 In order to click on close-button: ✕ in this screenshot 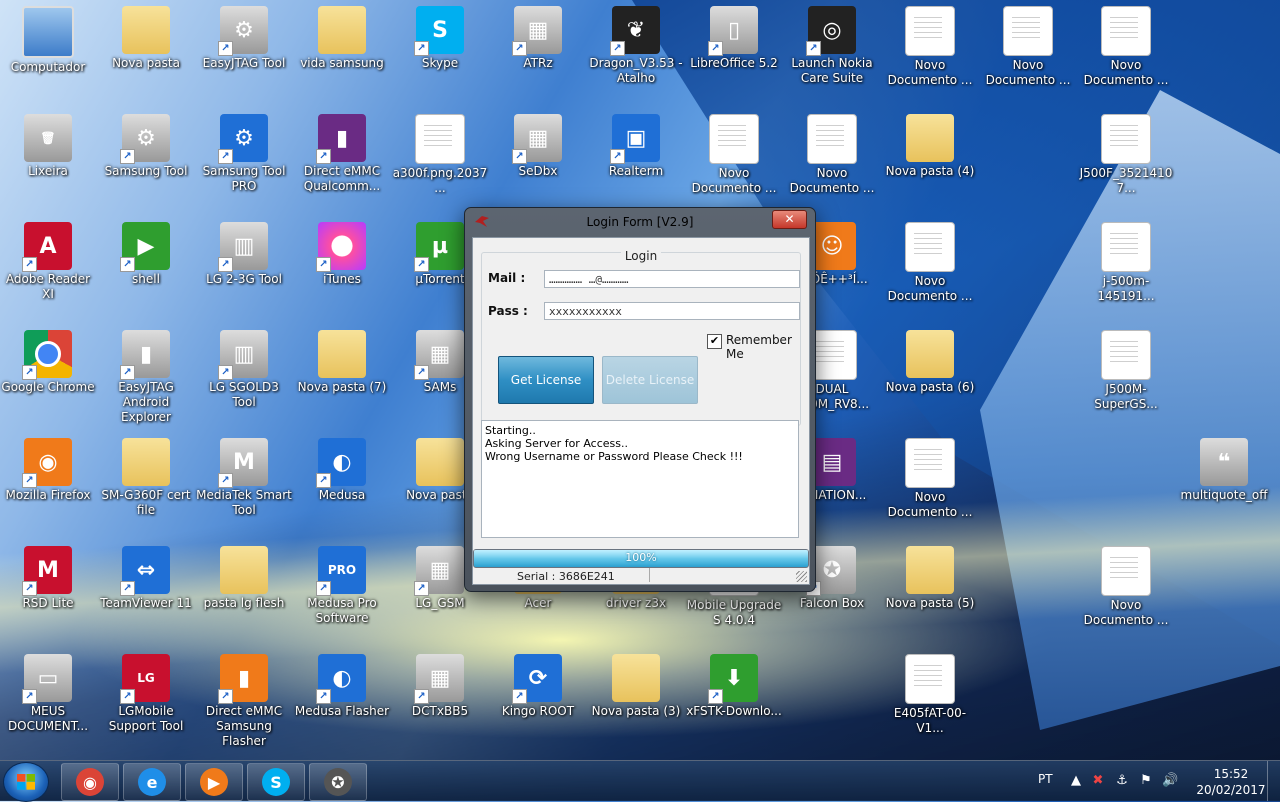, I will do `click(789, 219)`.